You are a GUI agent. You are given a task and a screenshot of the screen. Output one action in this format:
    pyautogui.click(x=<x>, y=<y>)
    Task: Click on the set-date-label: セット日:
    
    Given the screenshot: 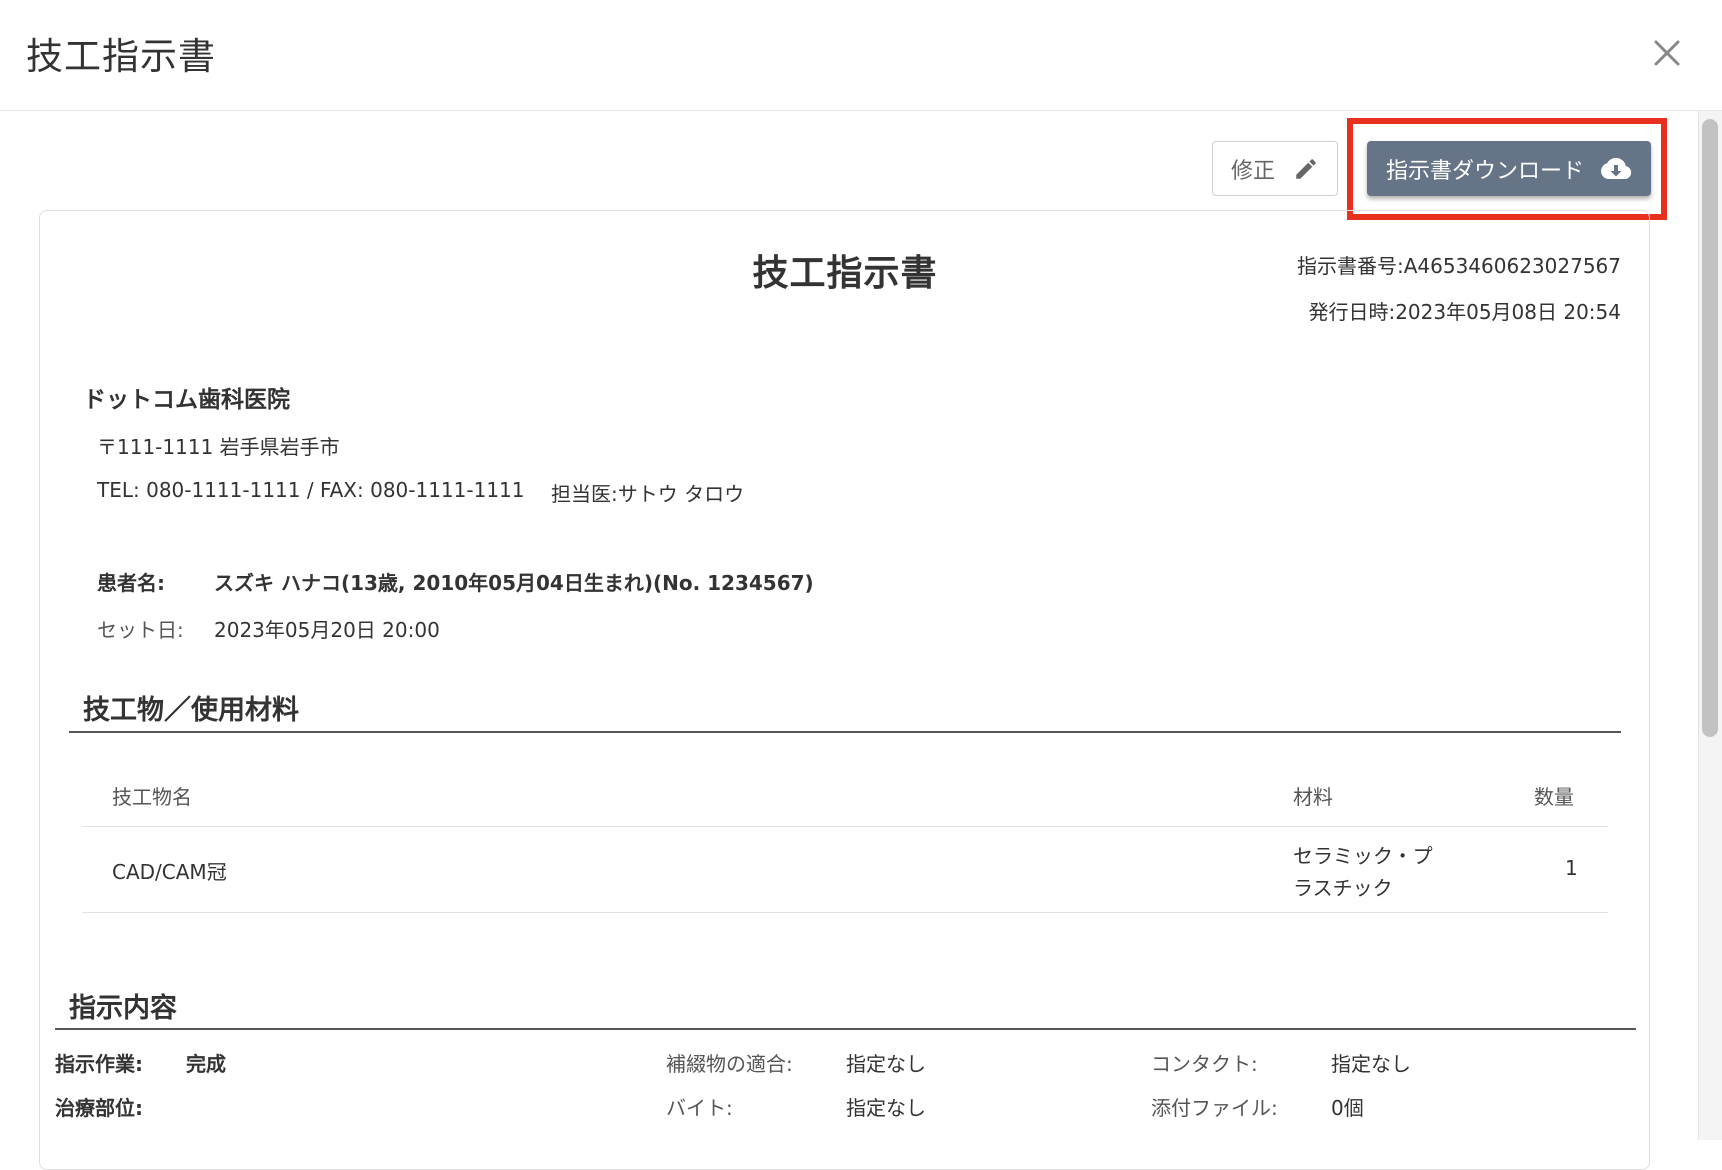 What is the action you would take?
    pyautogui.click(x=140, y=630)
    